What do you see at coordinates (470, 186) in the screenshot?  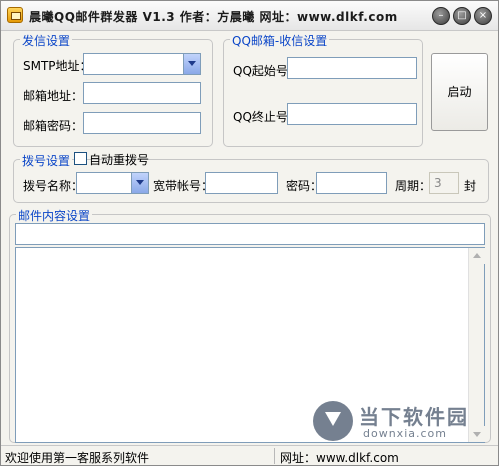 I see `period-unit-label: 封` at bounding box center [470, 186].